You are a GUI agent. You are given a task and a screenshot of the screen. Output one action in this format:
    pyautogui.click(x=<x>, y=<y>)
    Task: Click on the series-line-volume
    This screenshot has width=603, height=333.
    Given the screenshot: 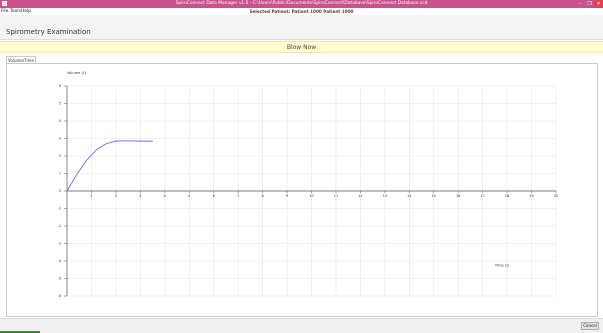 What is the action you would take?
    pyautogui.click(x=109, y=166)
    